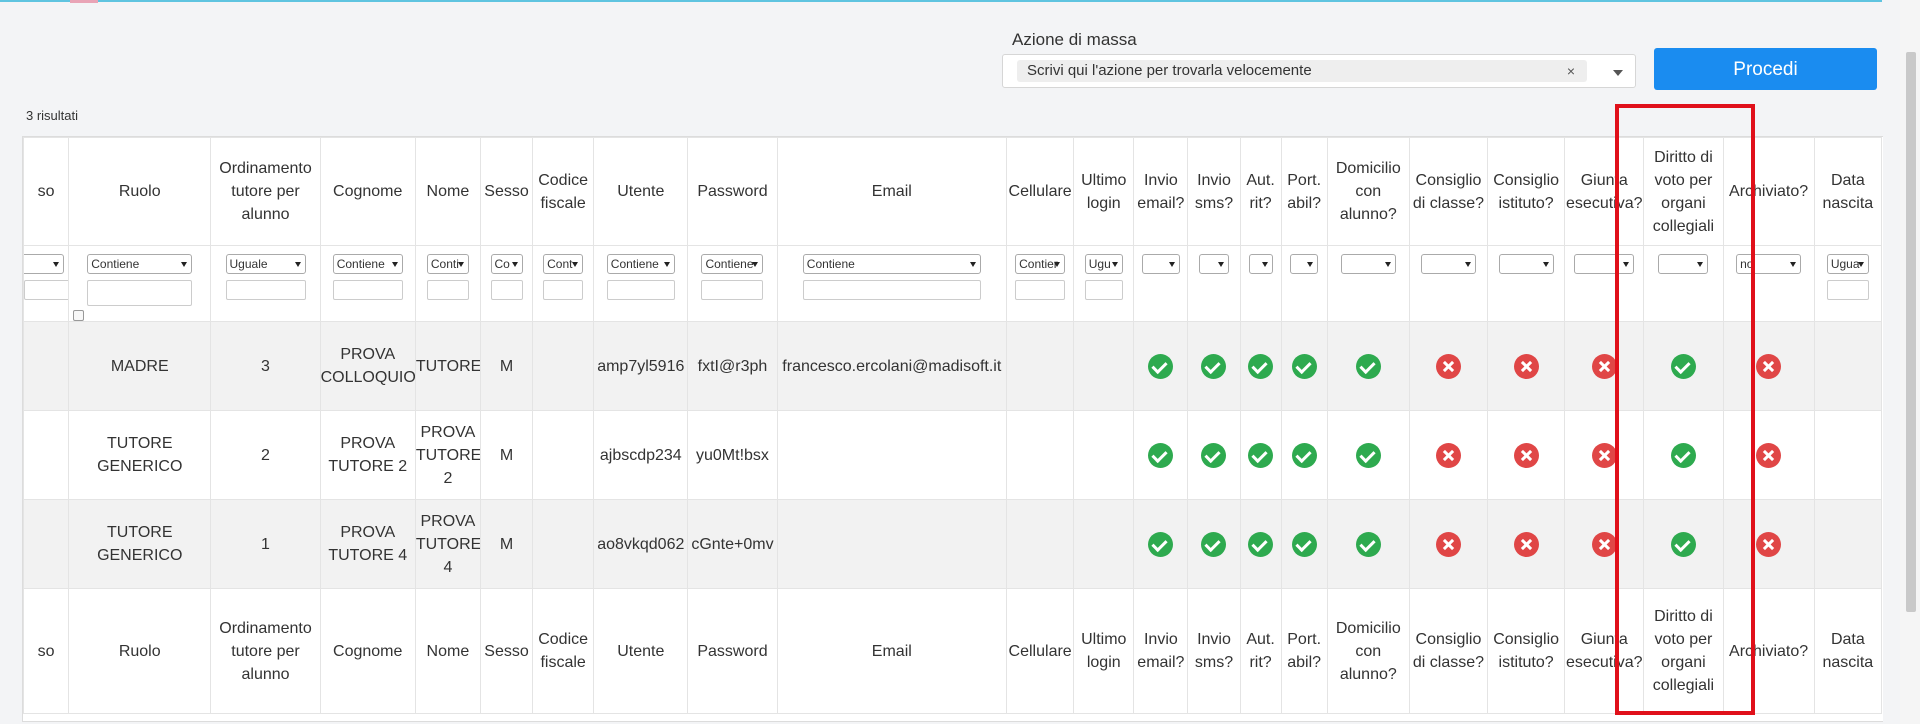 This screenshot has height=724, width=1920. What do you see at coordinates (447, 191) in the screenshot?
I see `column-header-nome: Nome` at bounding box center [447, 191].